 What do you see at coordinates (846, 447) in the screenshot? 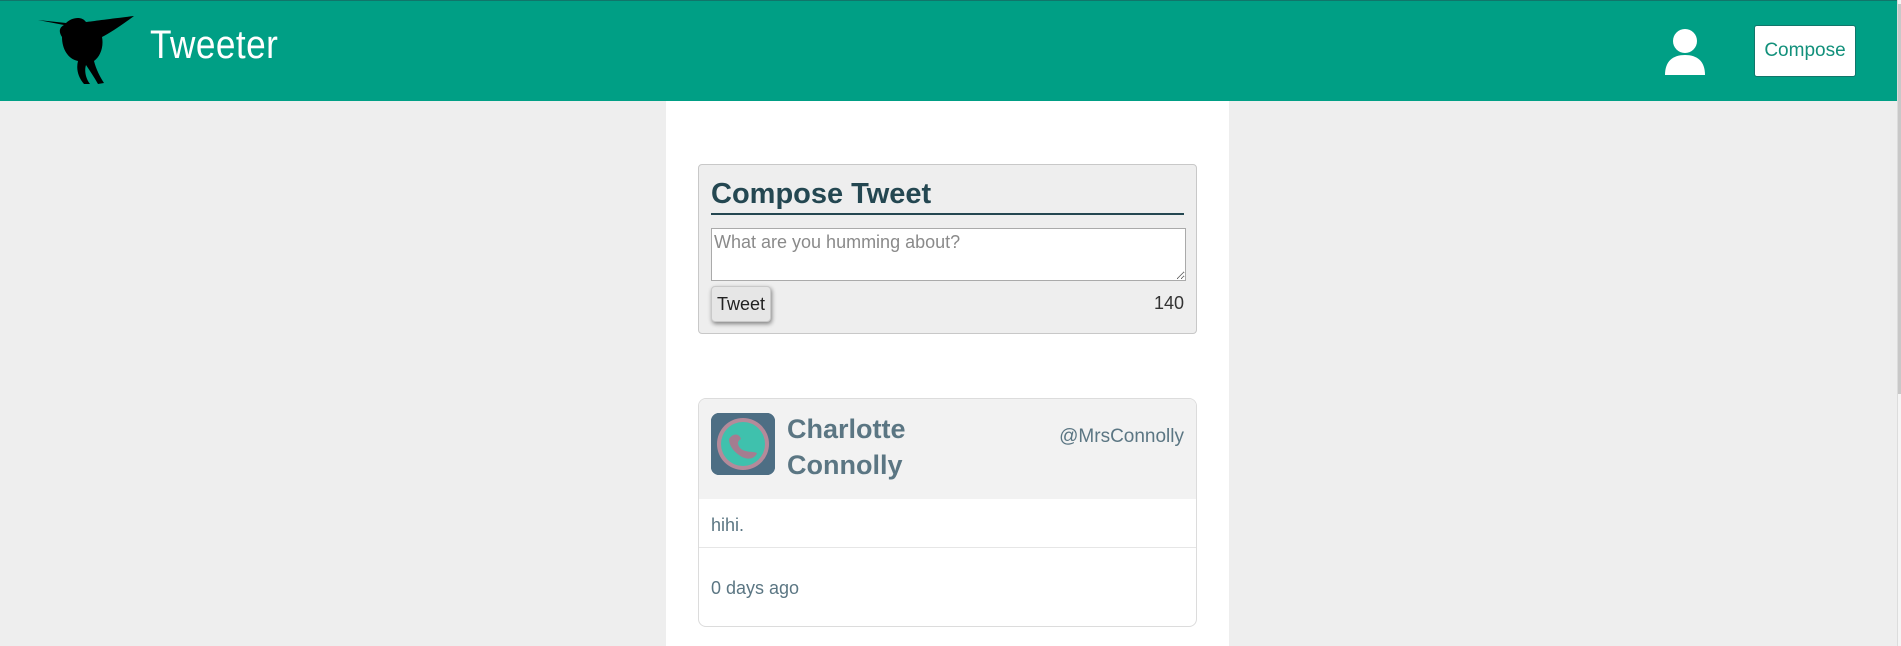
I see `tweet-author-name: Charlotte Connolly` at bounding box center [846, 447].